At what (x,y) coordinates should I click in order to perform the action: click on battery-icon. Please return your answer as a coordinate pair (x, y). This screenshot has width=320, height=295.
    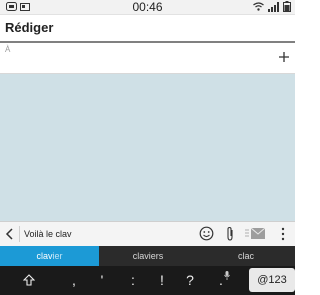
    Looking at the image, I should click on (287, 6).